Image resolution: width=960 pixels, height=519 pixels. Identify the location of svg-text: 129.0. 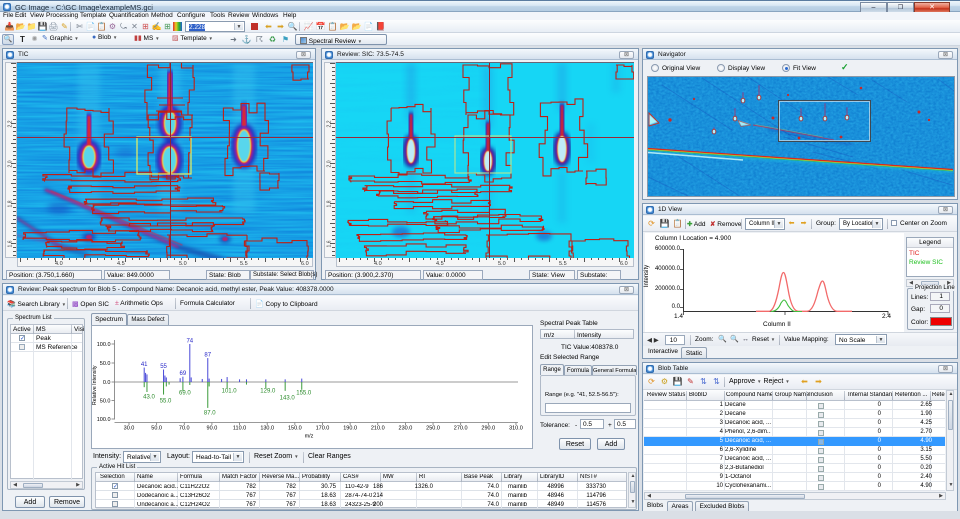
(268, 392).